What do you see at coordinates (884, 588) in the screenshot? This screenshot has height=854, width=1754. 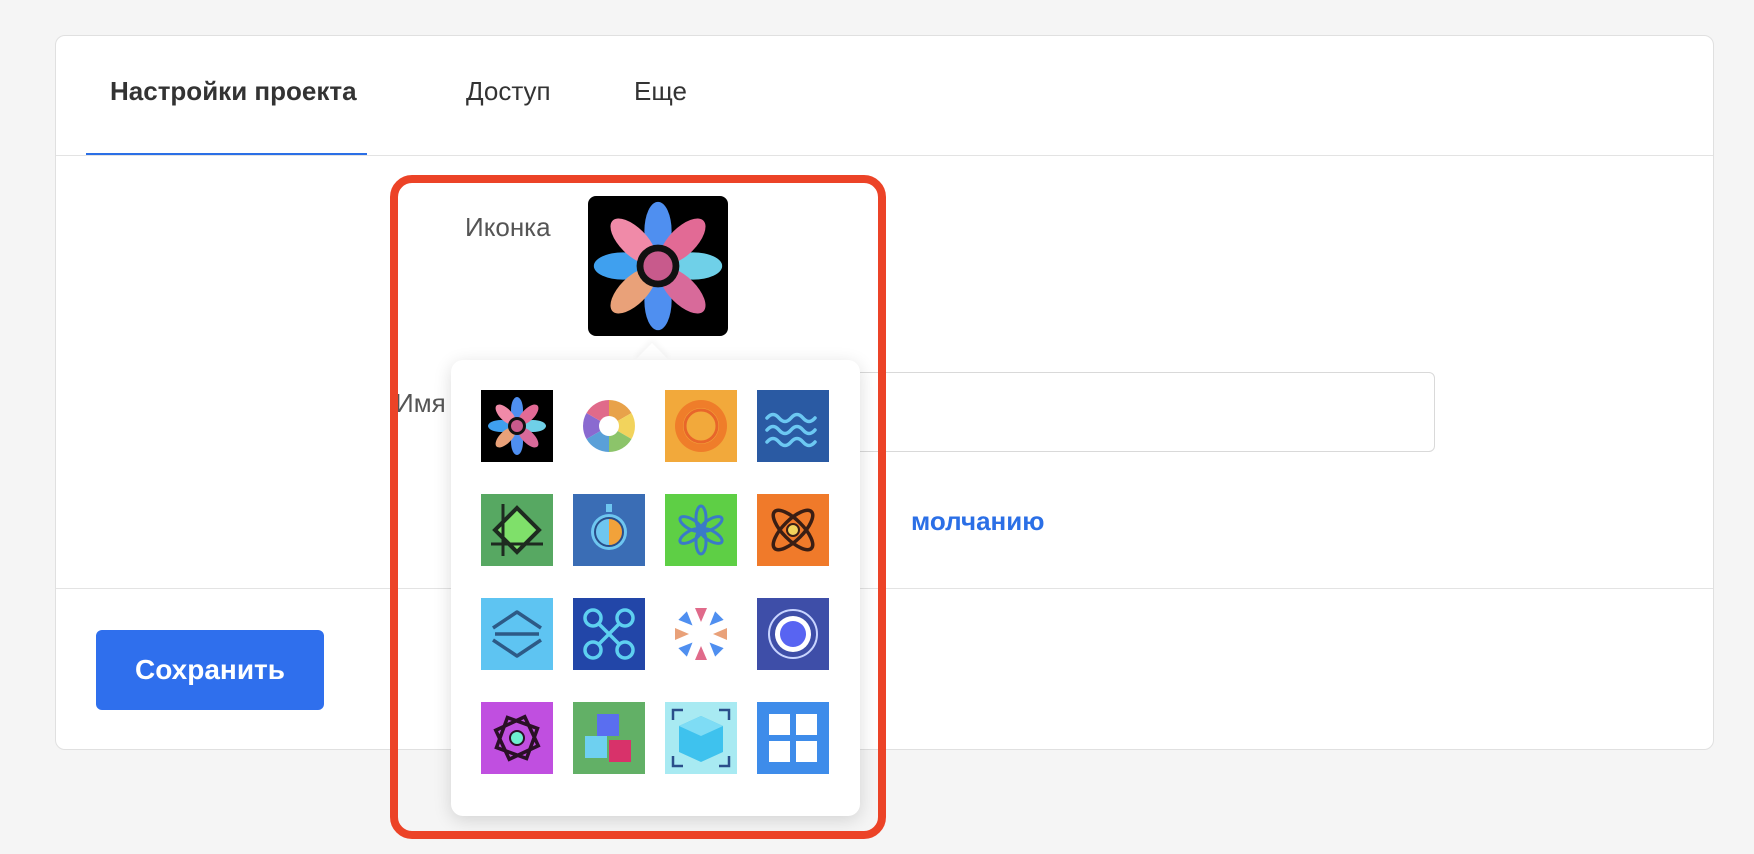 I see `footer-divider` at bounding box center [884, 588].